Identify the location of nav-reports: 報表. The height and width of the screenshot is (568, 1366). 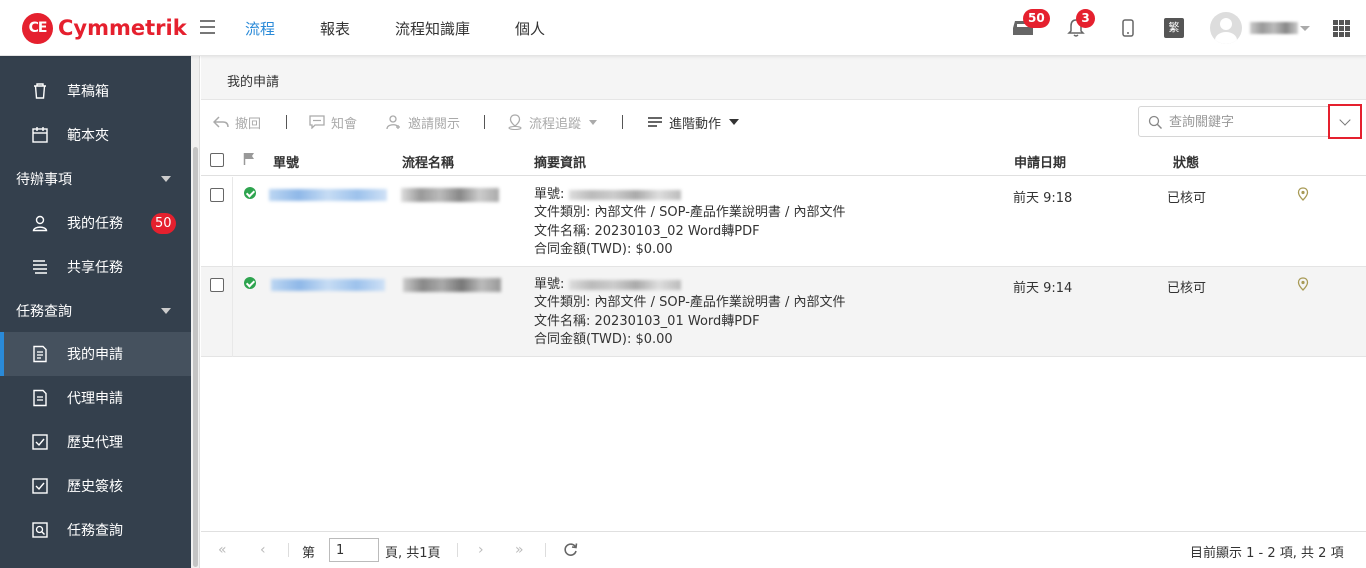
(335, 28).